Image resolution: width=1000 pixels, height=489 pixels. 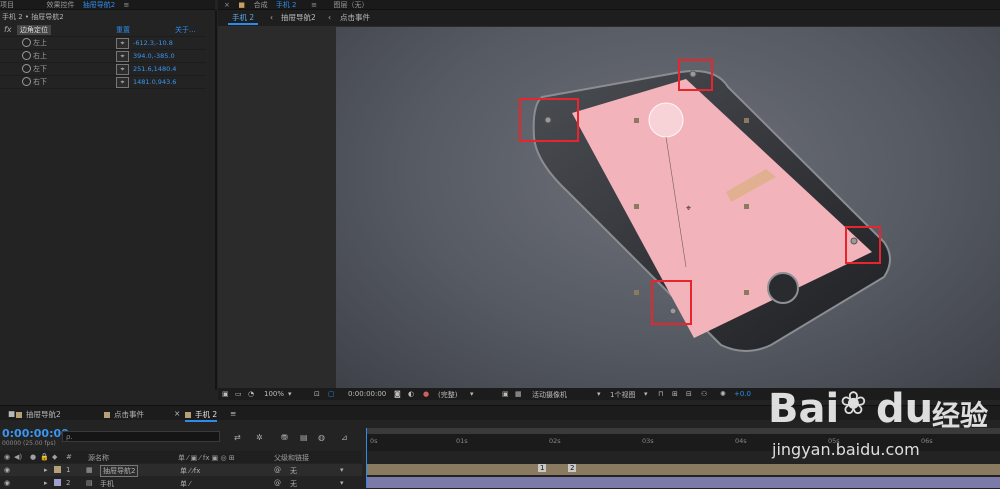 What do you see at coordinates (304, 437) in the screenshot?
I see `frame-blending-icon: ▤` at bounding box center [304, 437].